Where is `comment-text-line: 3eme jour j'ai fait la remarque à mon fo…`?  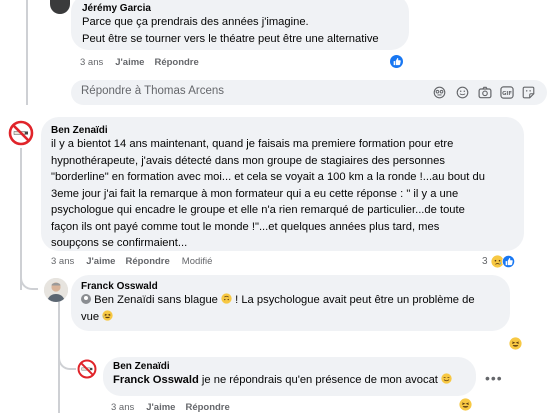 comment-text-line: 3eme jour j'ai fait la remarque à mon fo… is located at coordinates (255, 193).